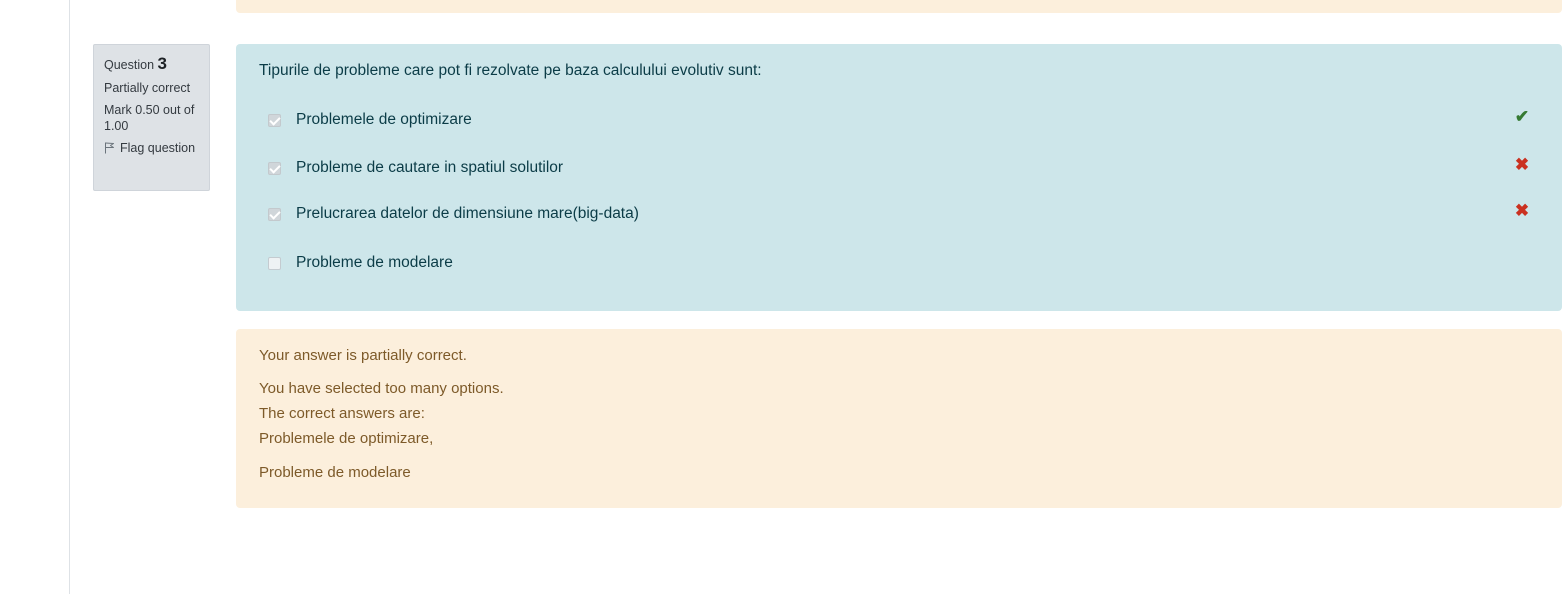  I want to click on feedback-too-many: You have selected too many options., so click(381, 388).